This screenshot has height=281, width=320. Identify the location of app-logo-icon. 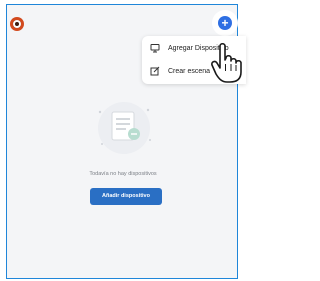
(17, 24).